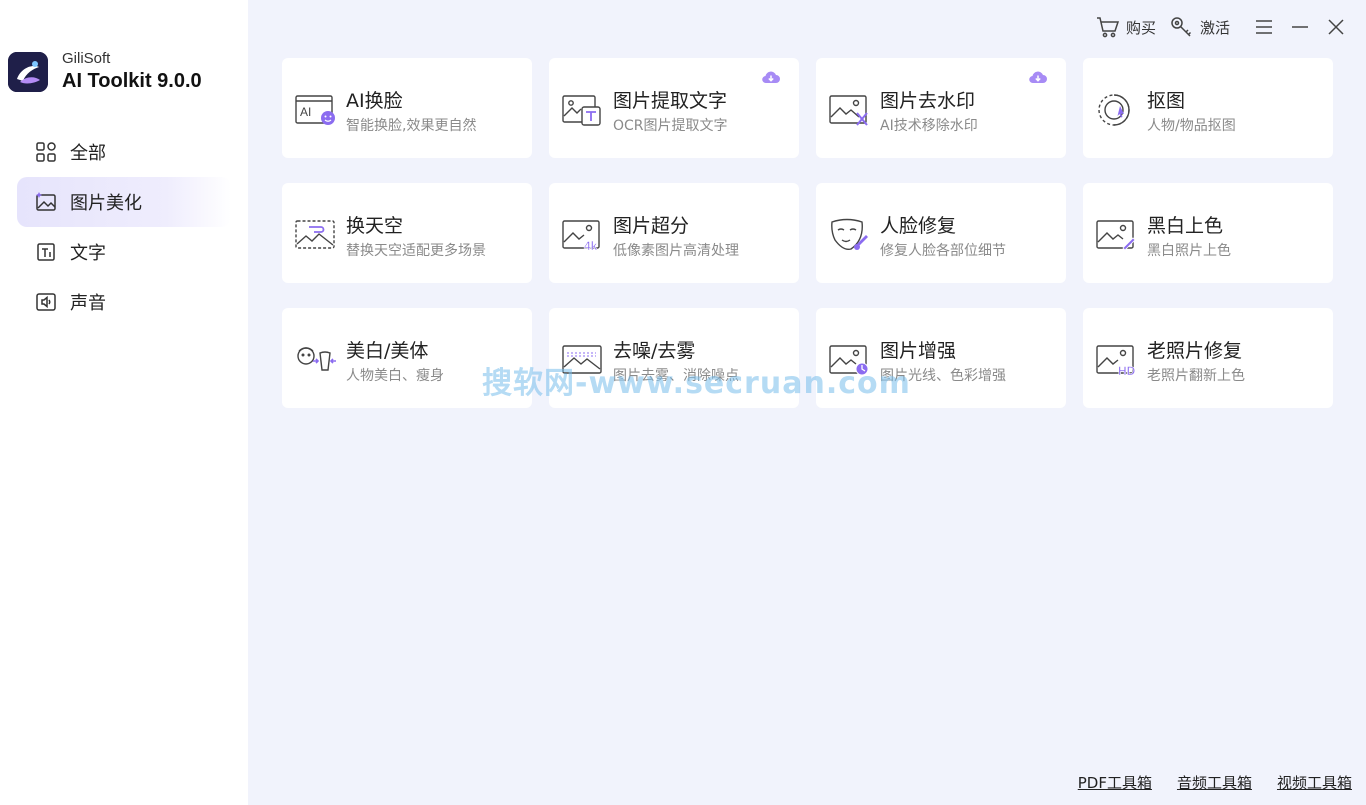 This screenshot has height=805, width=1366. Describe the element at coordinates (1185, 226) in the screenshot. I see `card-title: 黑白上色` at that location.